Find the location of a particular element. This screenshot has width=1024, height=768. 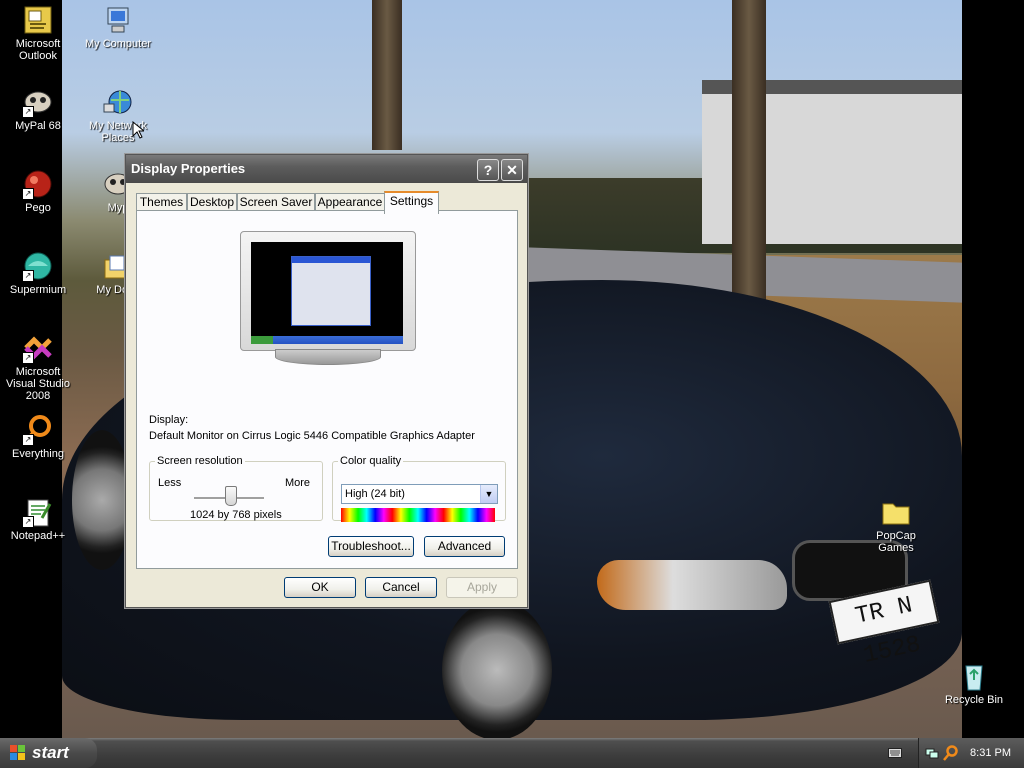

system-tray: 8:31 PM is located at coordinates (971, 753).